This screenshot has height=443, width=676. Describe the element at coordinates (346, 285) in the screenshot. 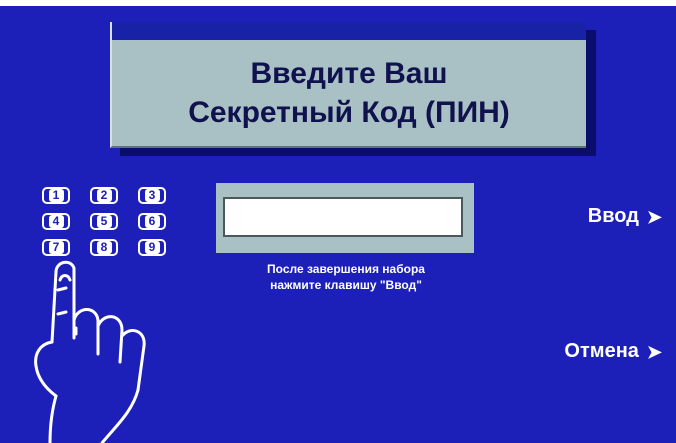

I see `hint-line-2: нажмите клавишу "Ввод"` at that location.